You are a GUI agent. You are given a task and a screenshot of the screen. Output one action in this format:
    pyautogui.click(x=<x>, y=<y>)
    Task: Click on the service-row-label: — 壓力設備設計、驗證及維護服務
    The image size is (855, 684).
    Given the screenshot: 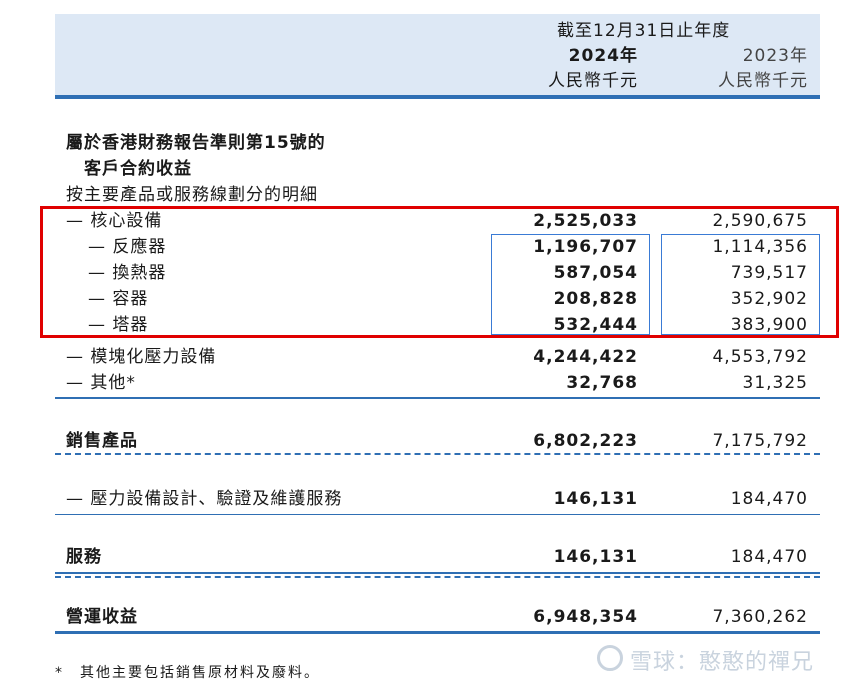 What is the action you would take?
    pyautogui.click(x=204, y=499)
    